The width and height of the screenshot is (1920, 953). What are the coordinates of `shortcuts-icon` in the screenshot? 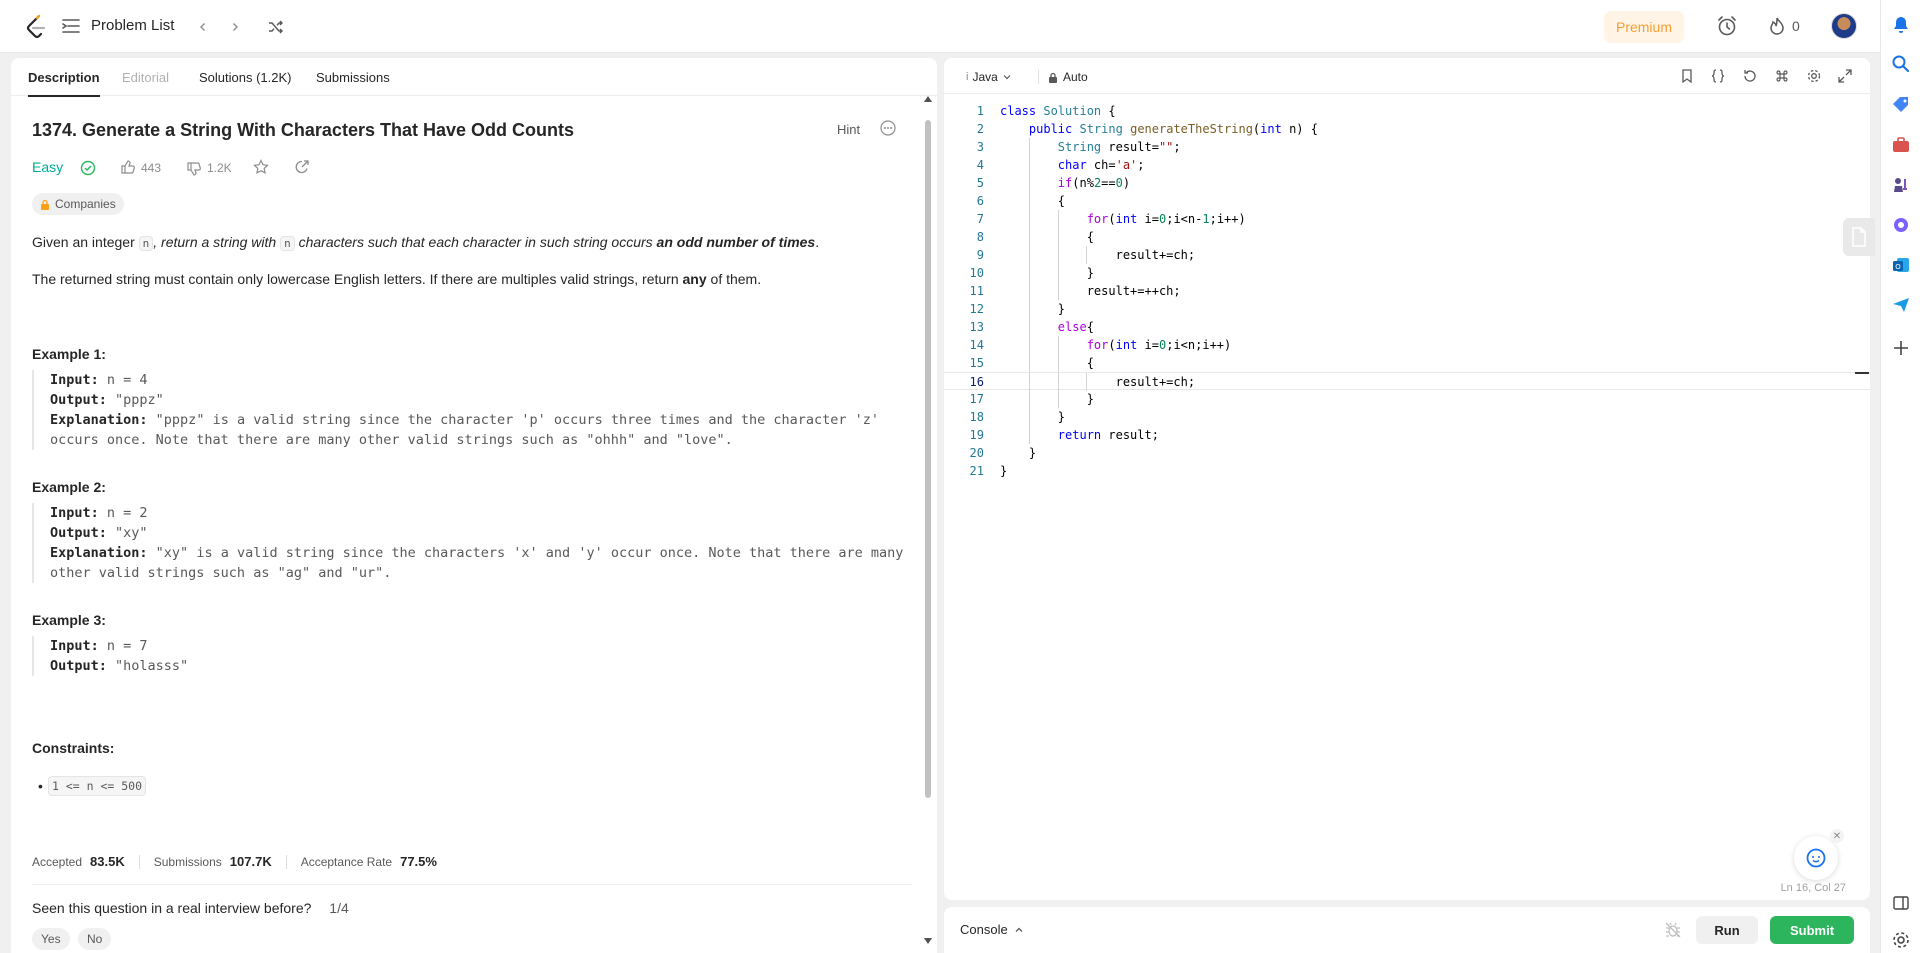 It's located at (1782, 76).